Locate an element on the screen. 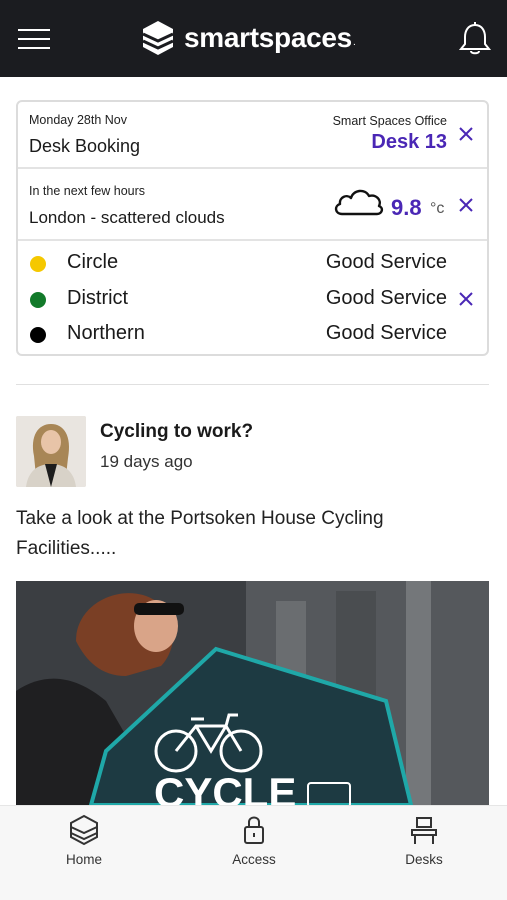 The image size is (507, 900). tab-home: Home is located at coordinates (84, 846).